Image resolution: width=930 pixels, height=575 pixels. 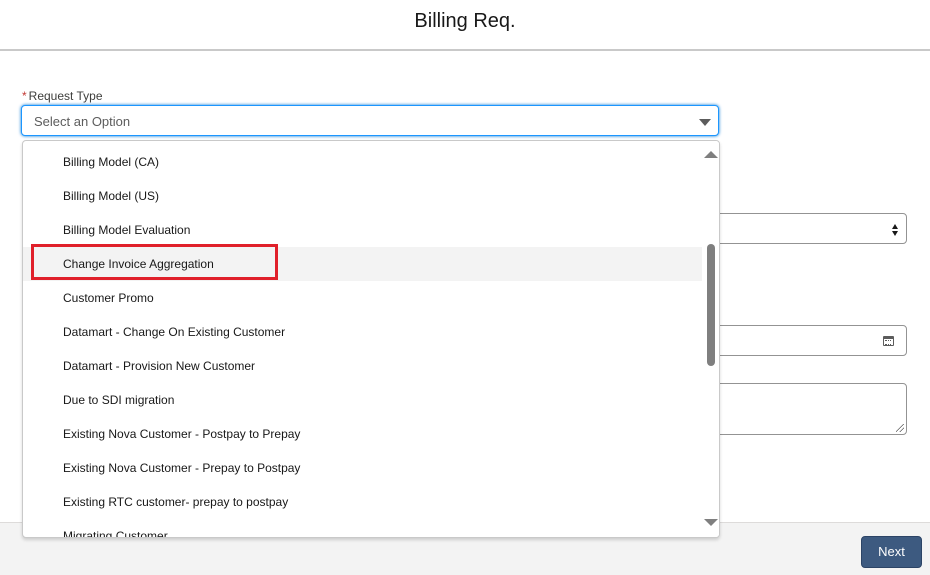 What do you see at coordinates (705, 122) in the screenshot?
I see `chevron-down-icon` at bounding box center [705, 122].